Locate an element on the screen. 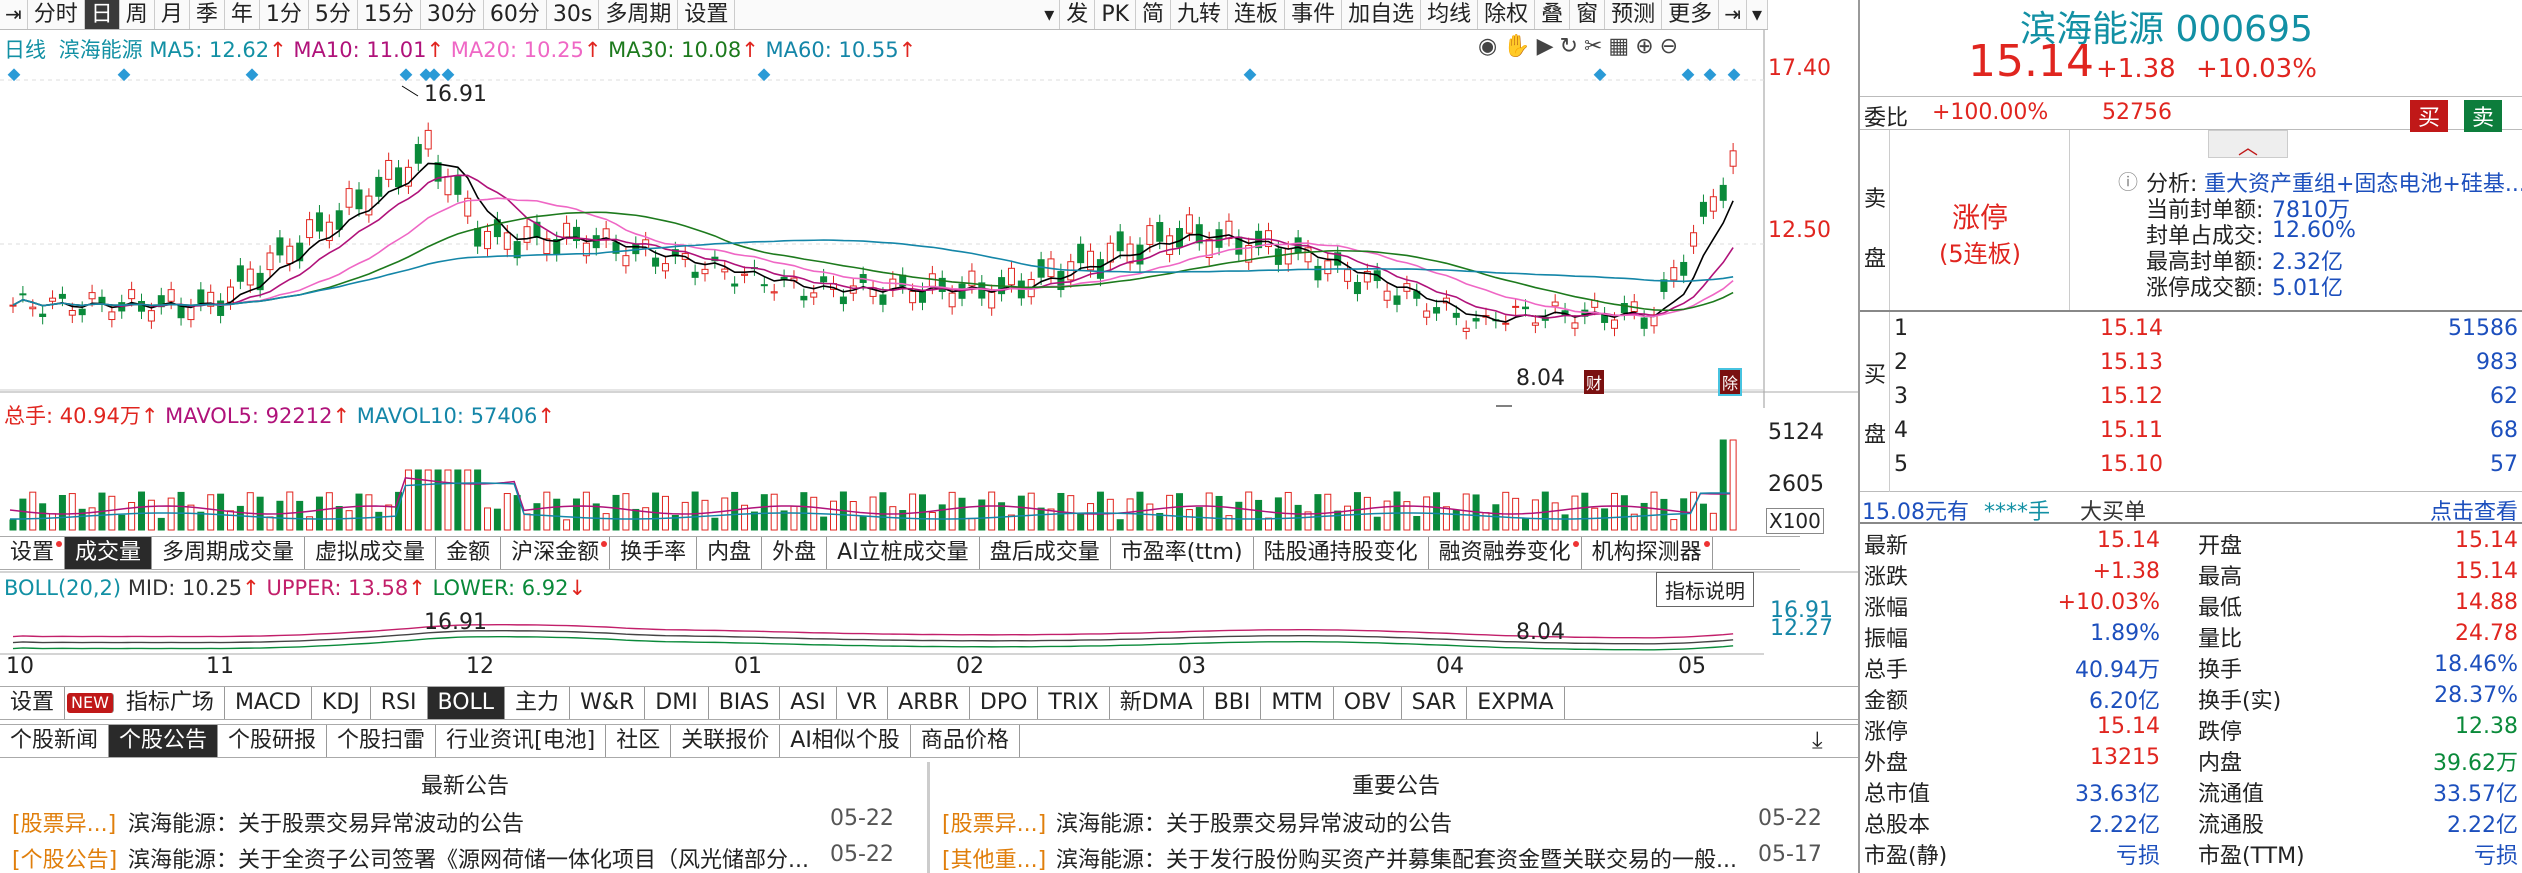 The width and height of the screenshot is (2522, 873). indicator-button: BBI is located at coordinates (1233, 703).